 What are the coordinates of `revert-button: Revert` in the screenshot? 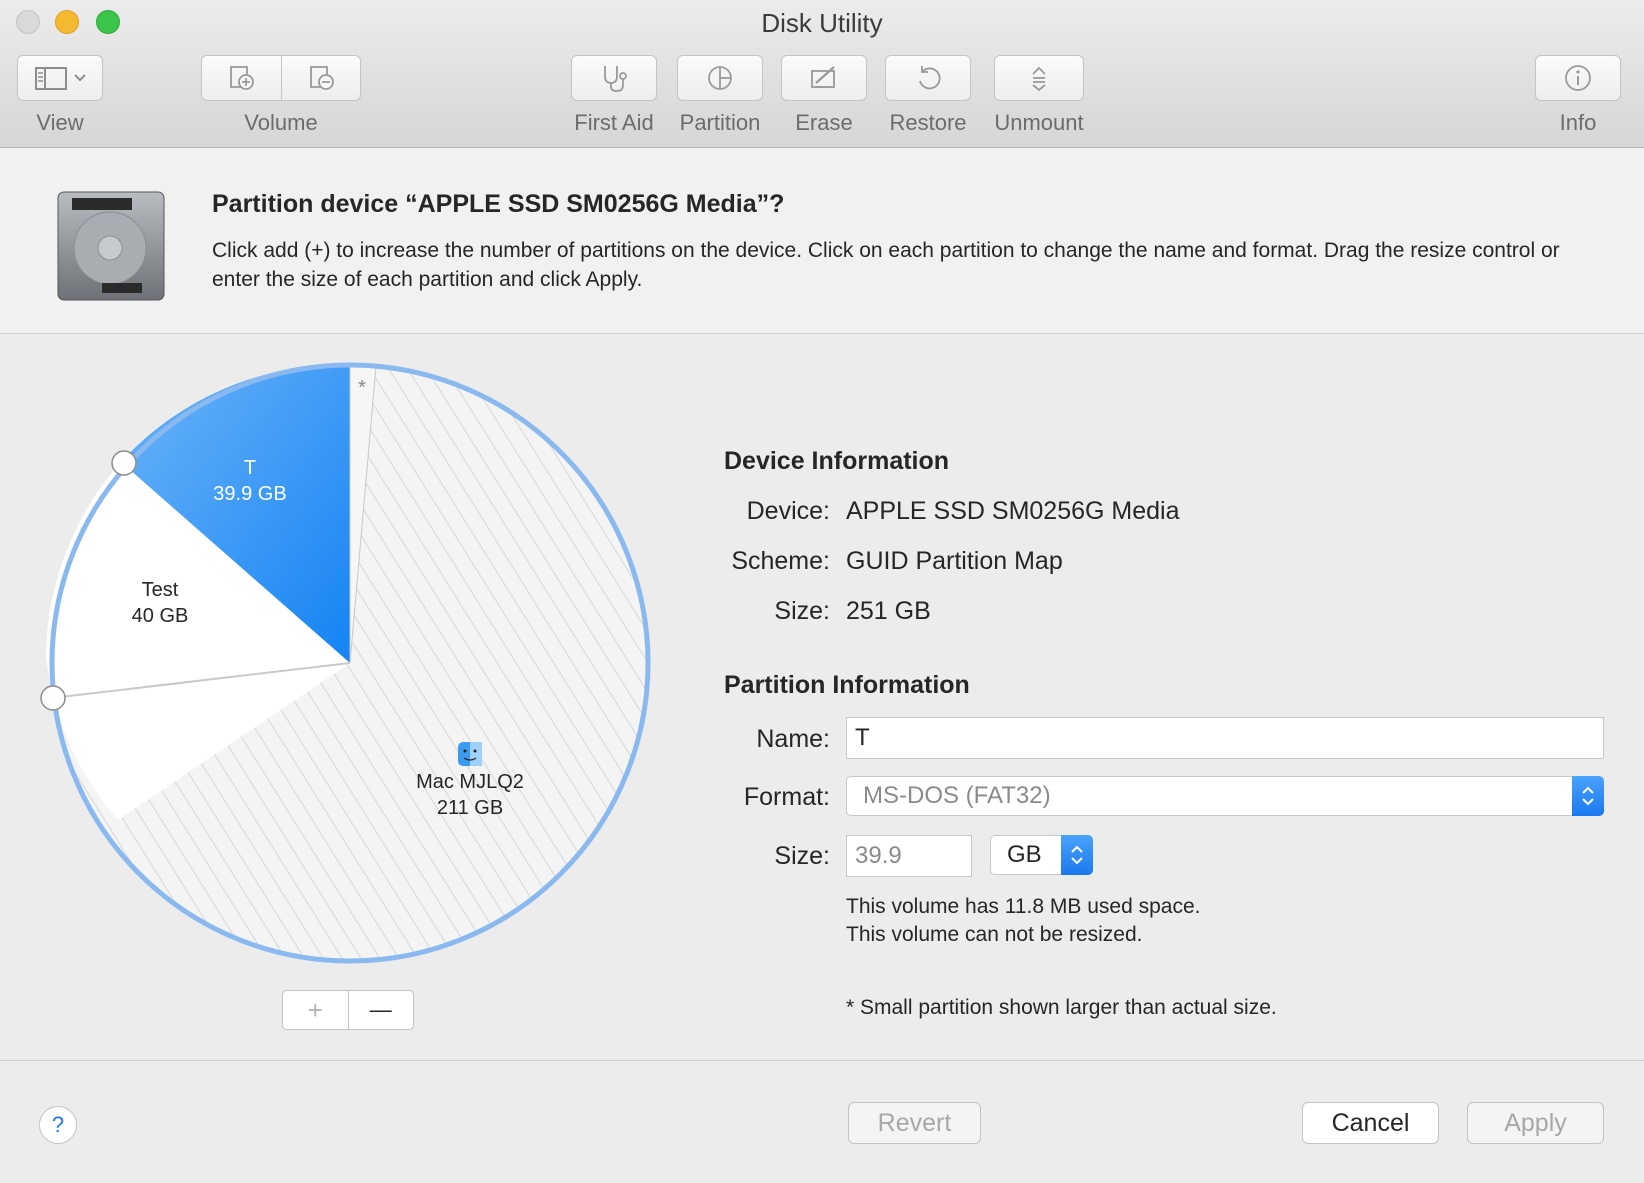 It's located at (914, 1123).